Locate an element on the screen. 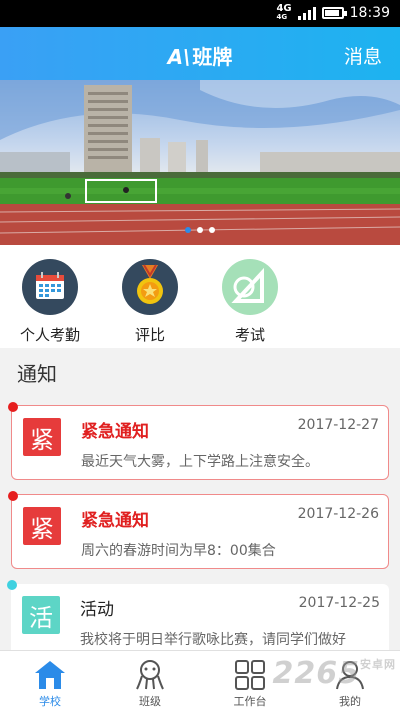  medal-icon is located at coordinates (150, 287).